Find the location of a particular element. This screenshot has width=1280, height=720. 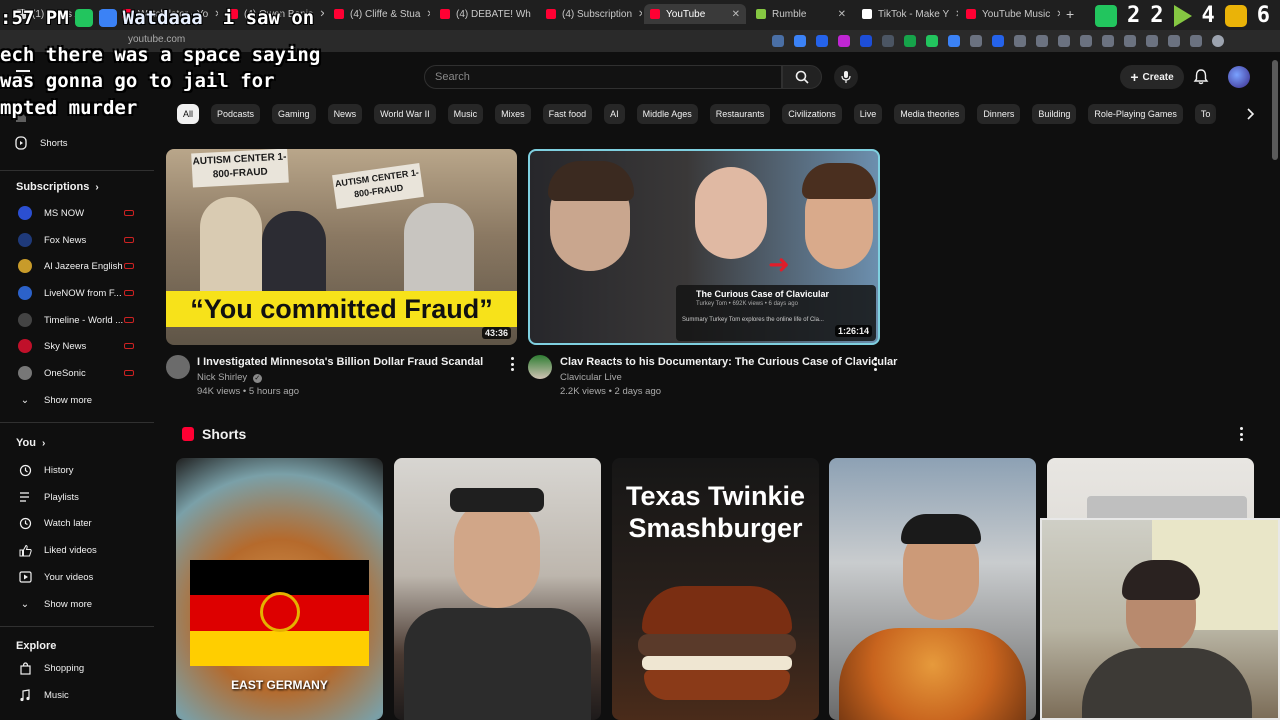

sidebar-item-playlists: Playlists is located at coordinates (48, 497).